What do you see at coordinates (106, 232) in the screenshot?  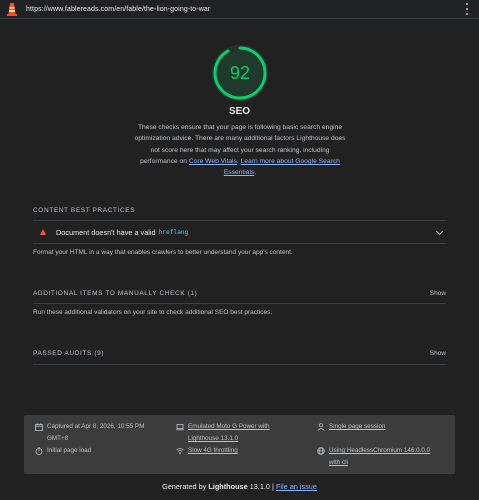 I see `audit-title: Document doesn't have a valid` at bounding box center [106, 232].